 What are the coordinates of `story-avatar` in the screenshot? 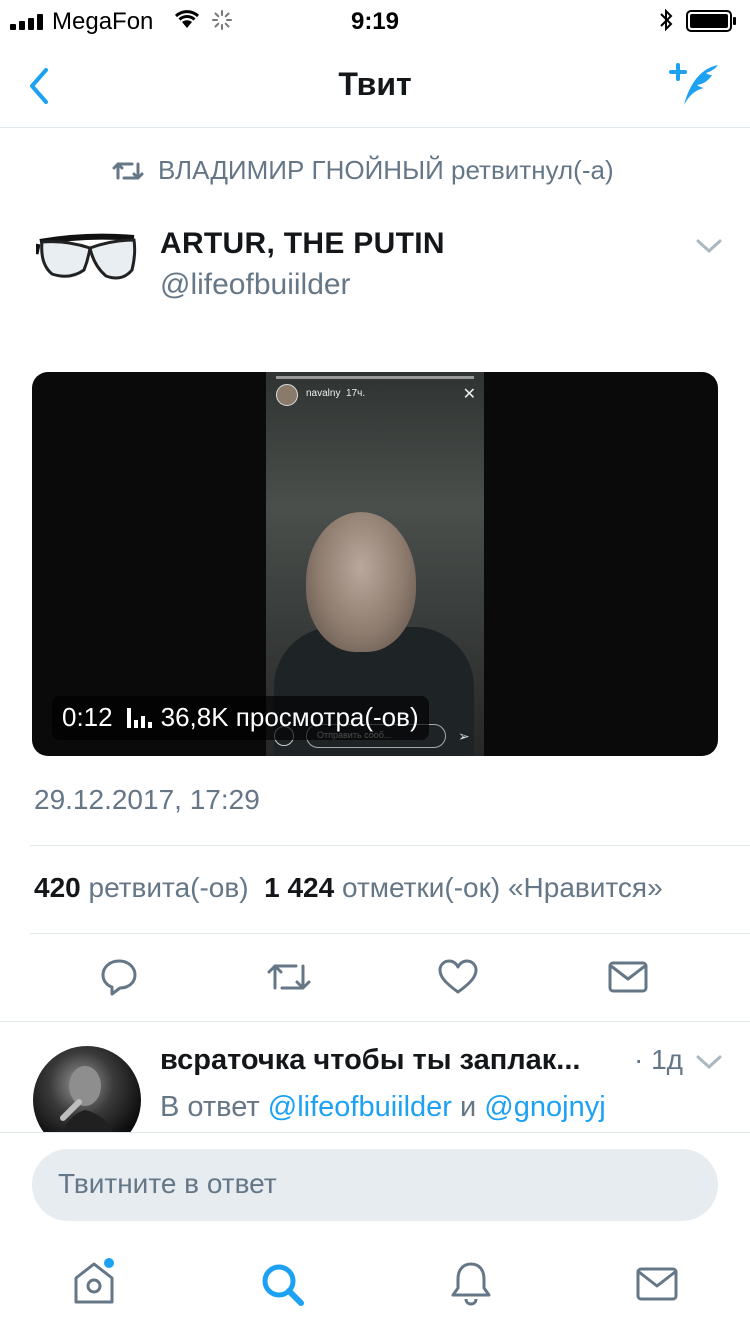 It's located at (287, 395).